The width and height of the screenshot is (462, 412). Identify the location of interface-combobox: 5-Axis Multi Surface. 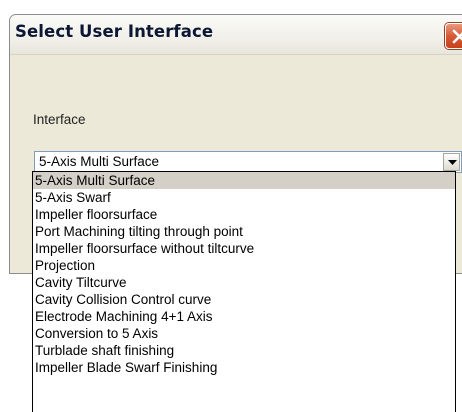
(248, 162).